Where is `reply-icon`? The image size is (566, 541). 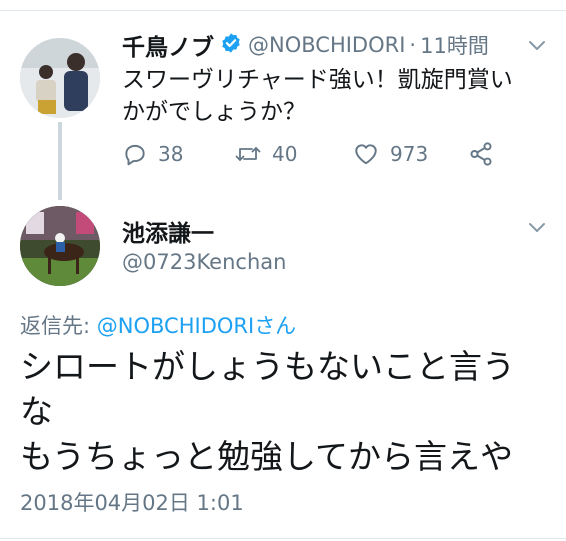 reply-icon is located at coordinates (135, 155).